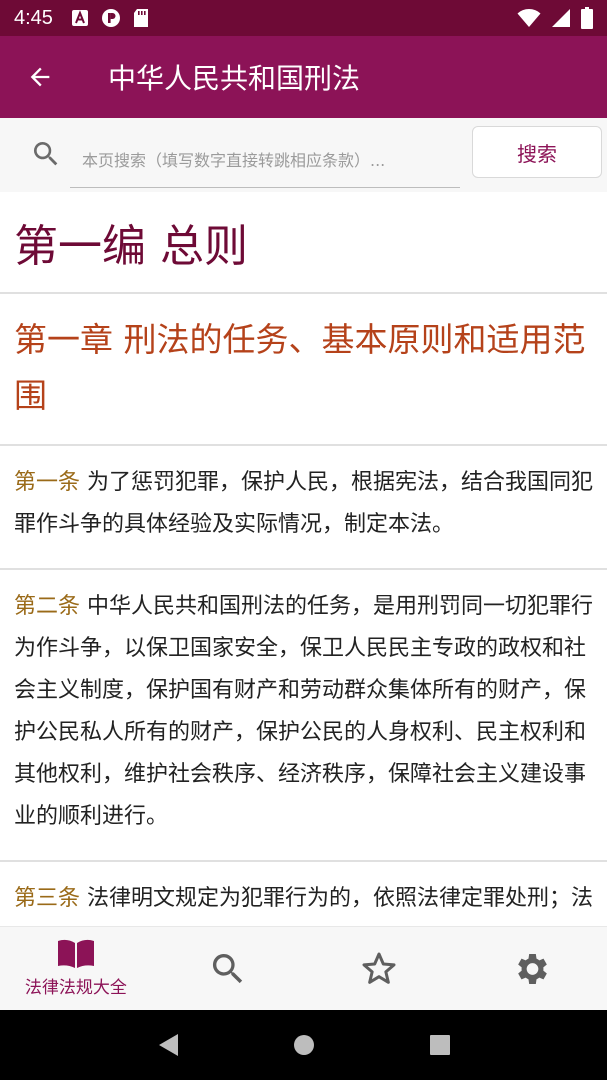 This screenshot has width=607, height=1080. I want to click on back-triangle-icon, so click(168, 1045).